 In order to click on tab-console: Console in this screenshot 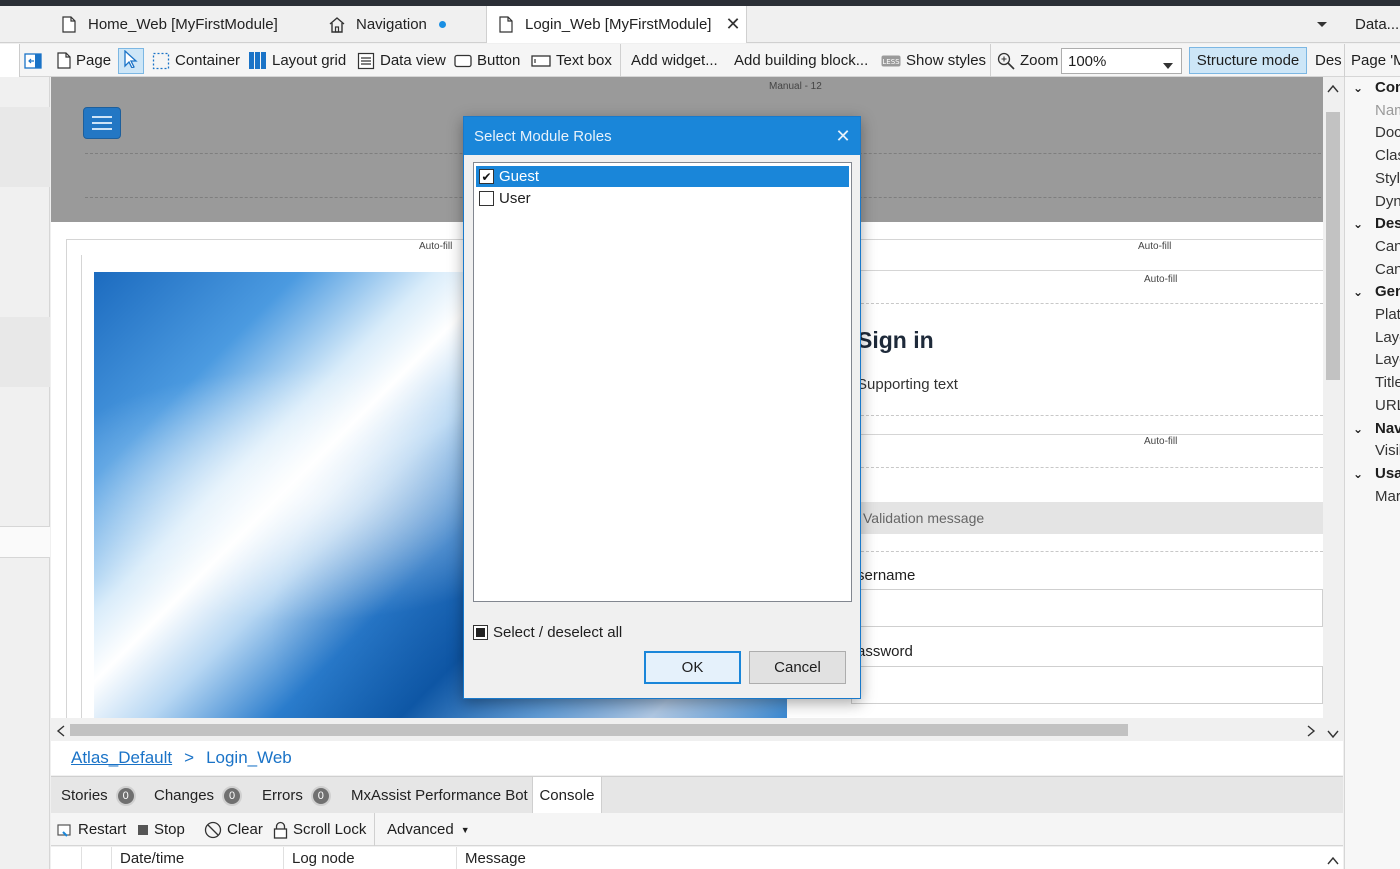, I will do `click(567, 795)`.